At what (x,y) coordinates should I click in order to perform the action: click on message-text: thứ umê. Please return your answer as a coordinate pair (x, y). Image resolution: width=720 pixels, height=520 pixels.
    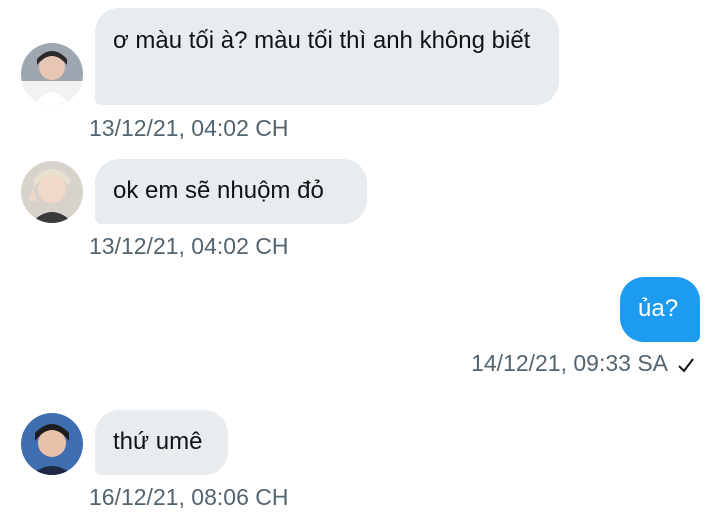
    Looking at the image, I should click on (158, 441).